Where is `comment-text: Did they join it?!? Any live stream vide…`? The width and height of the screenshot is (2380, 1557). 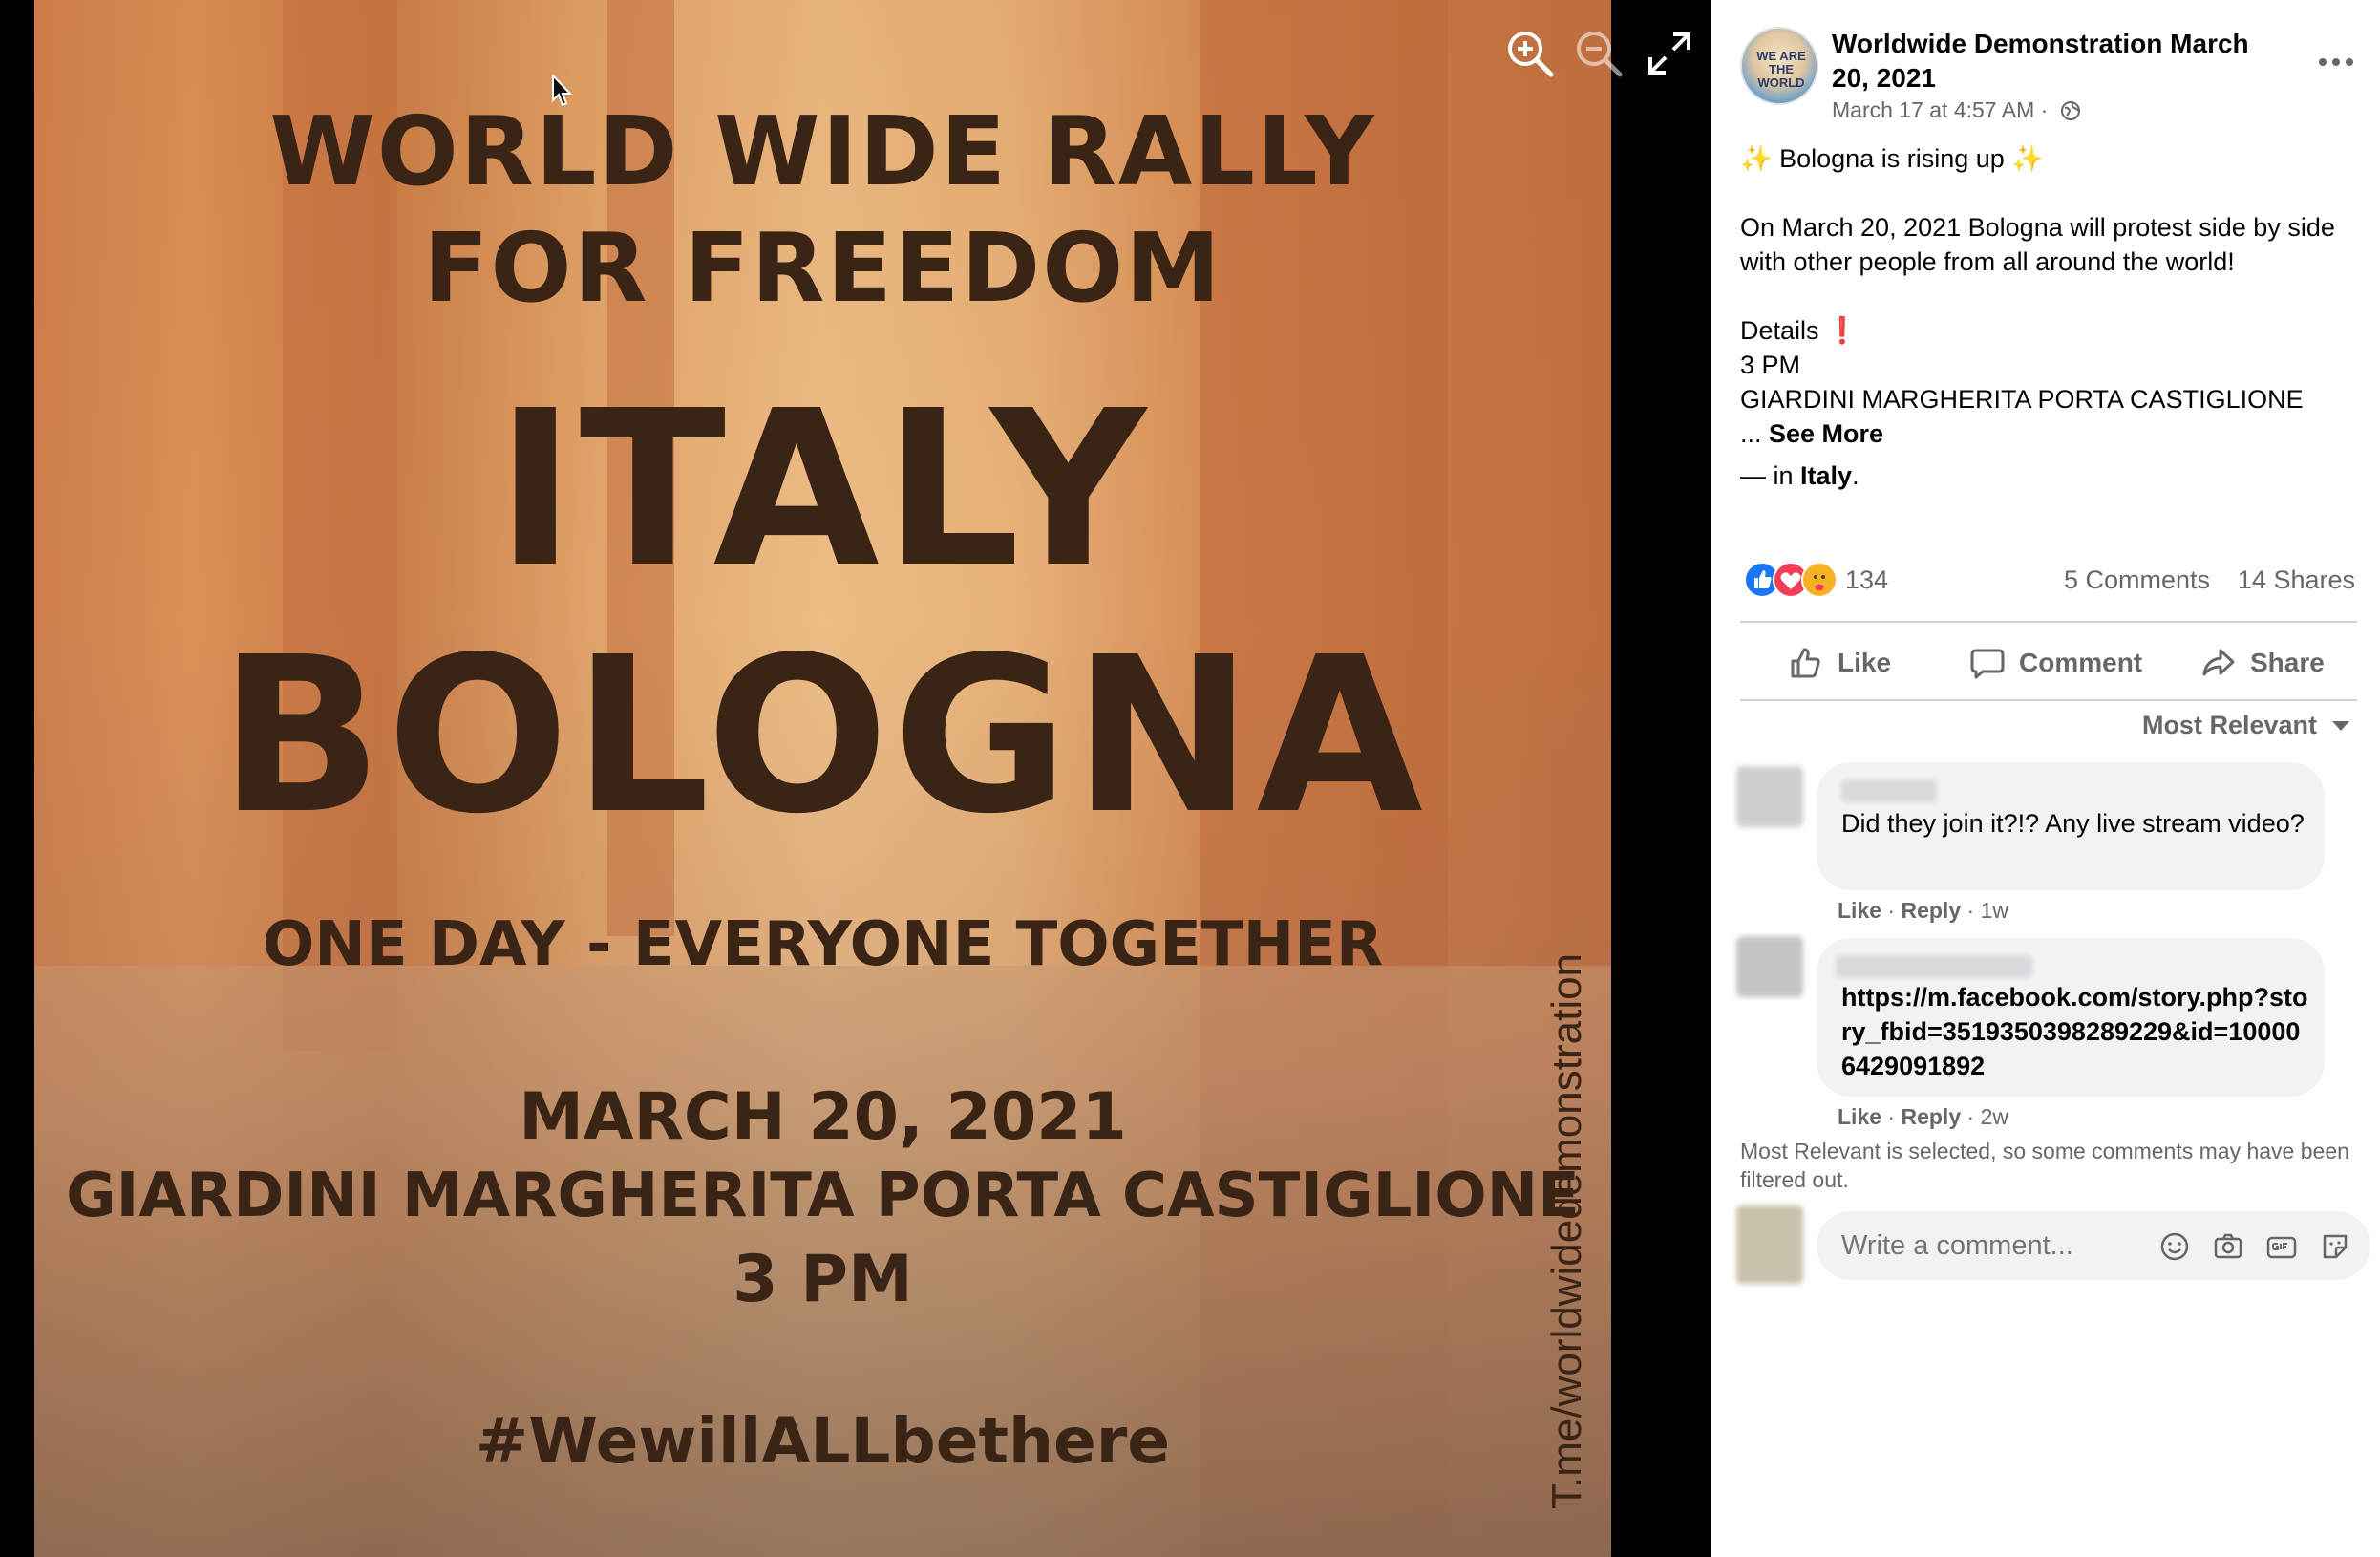
comment-text: Did they join it?!? Any live stream vide… is located at coordinates (2073, 823).